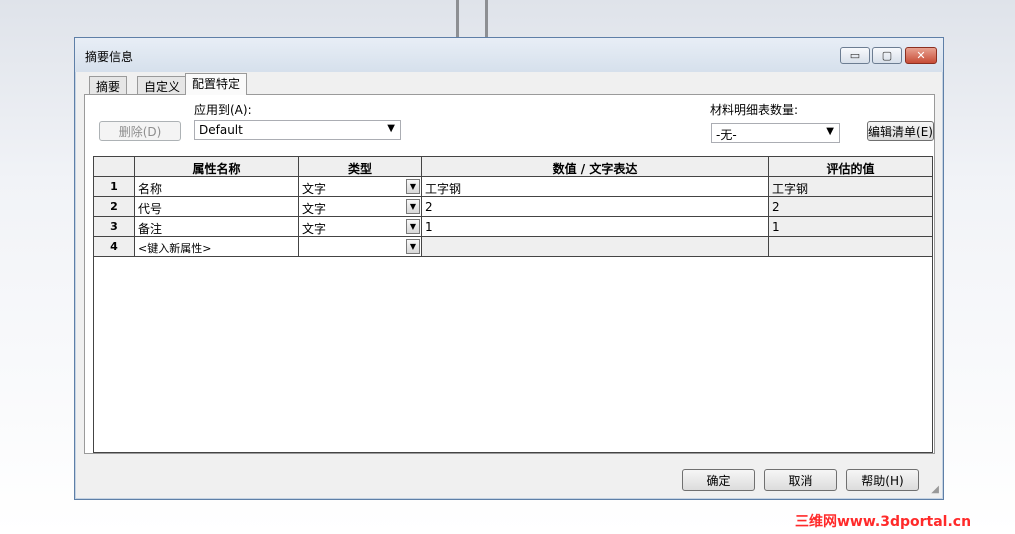 This screenshot has height=534, width=1015. I want to click on maximize-button: ▢, so click(887, 55).